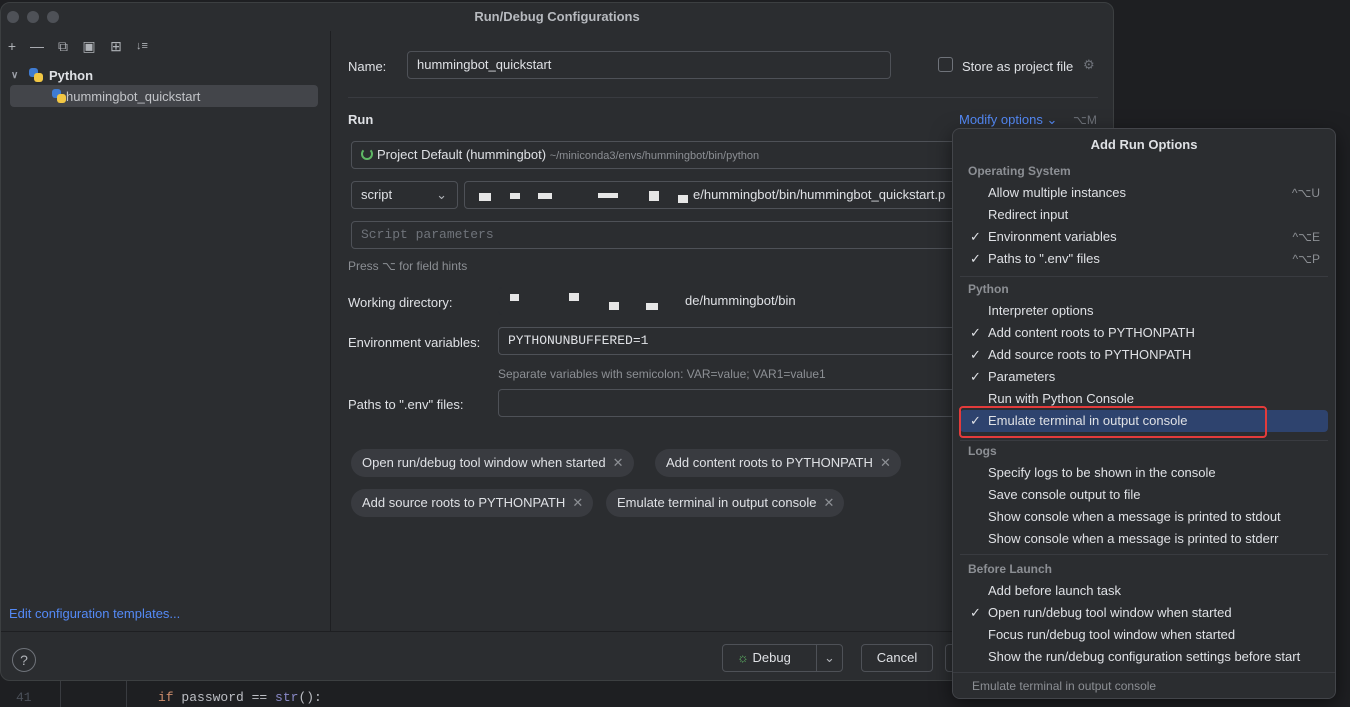  Describe the element at coordinates (1110, 612) in the screenshot. I see `popup-option-label: Open run/debug tool window when started` at that location.